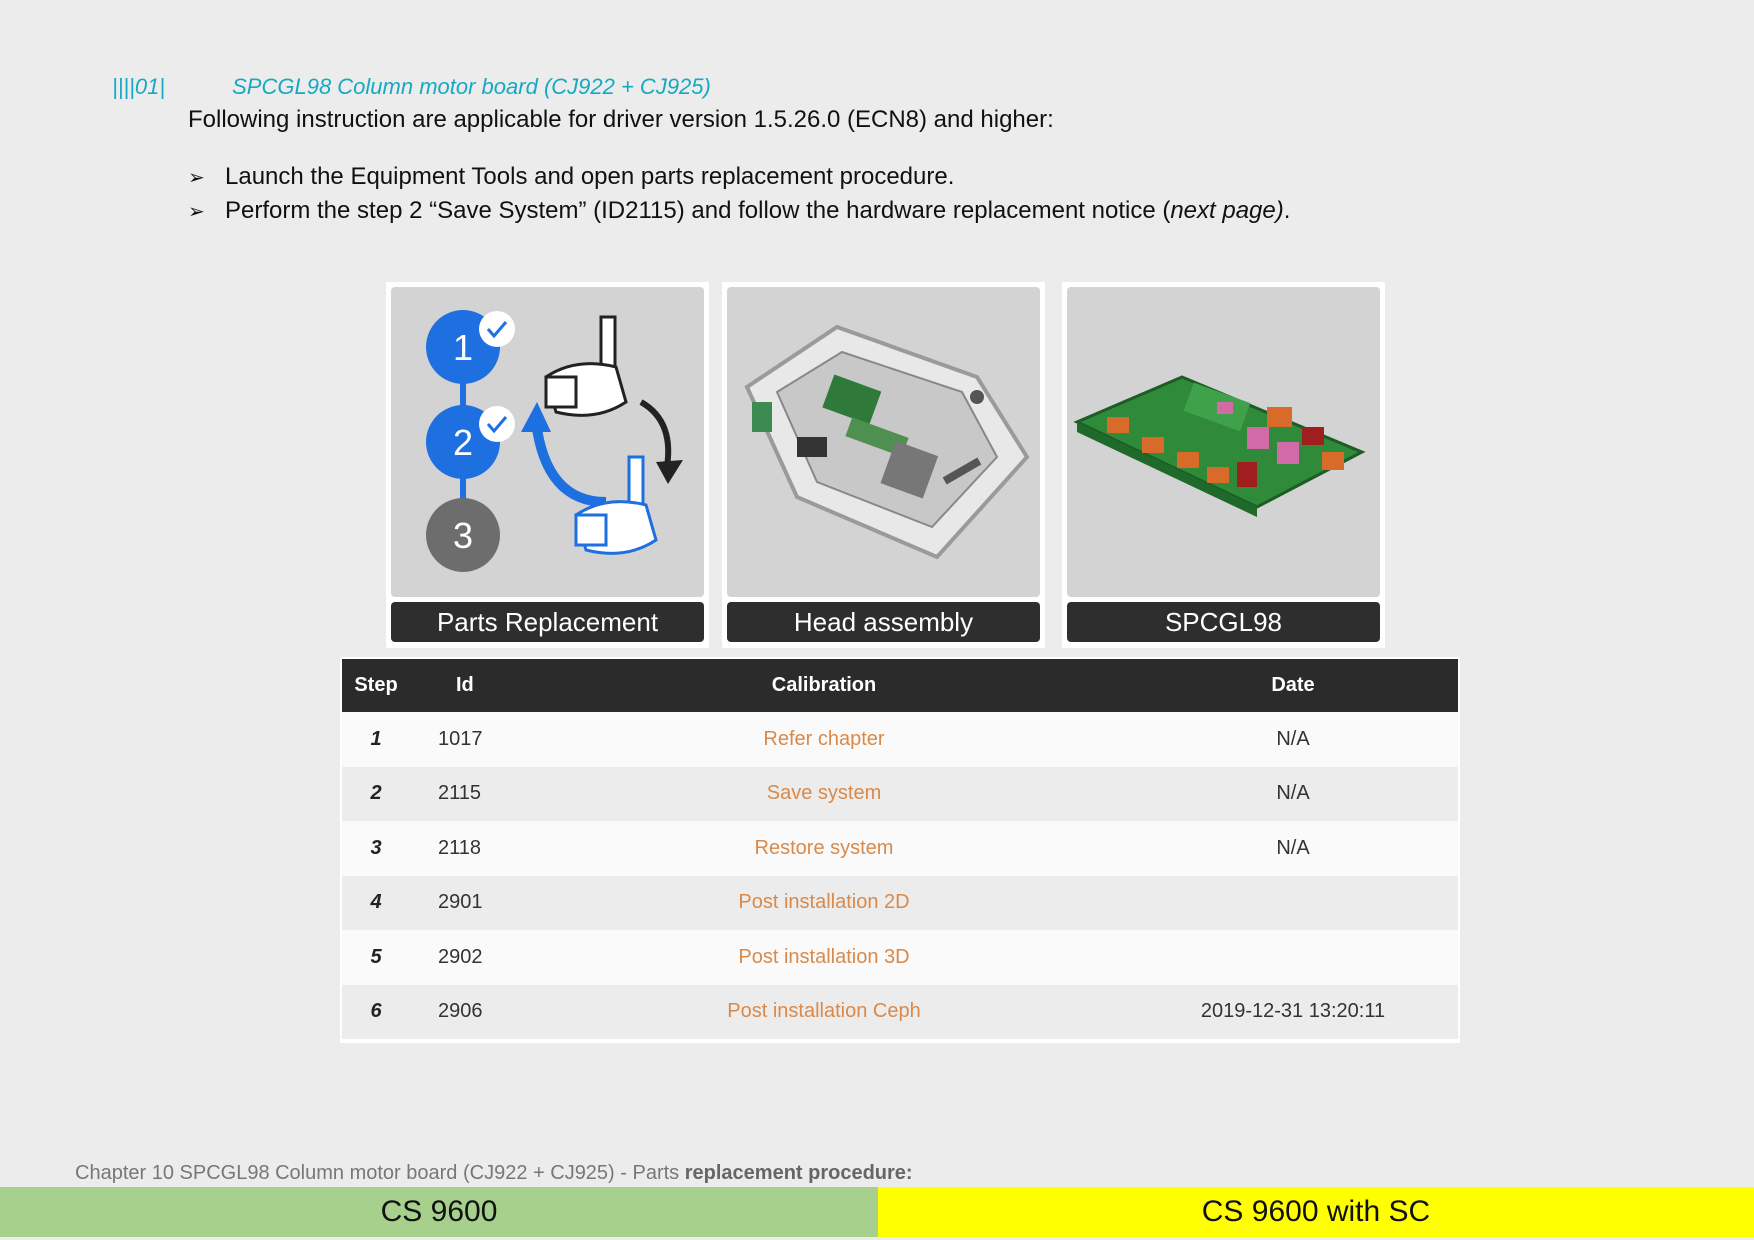  What do you see at coordinates (460, 847) in the screenshot?
I see `id-cell: 2118` at bounding box center [460, 847].